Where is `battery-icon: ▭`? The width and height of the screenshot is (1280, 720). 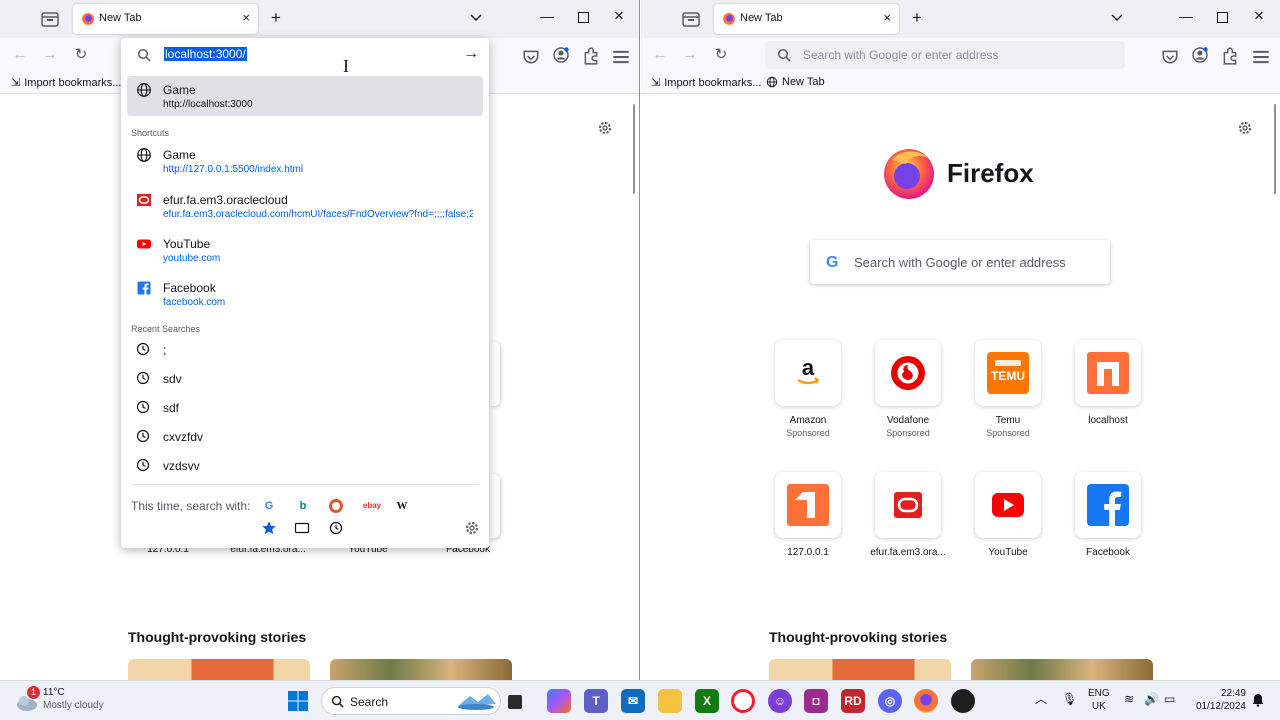
battery-icon: ▭ is located at coordinates (1169, 699).